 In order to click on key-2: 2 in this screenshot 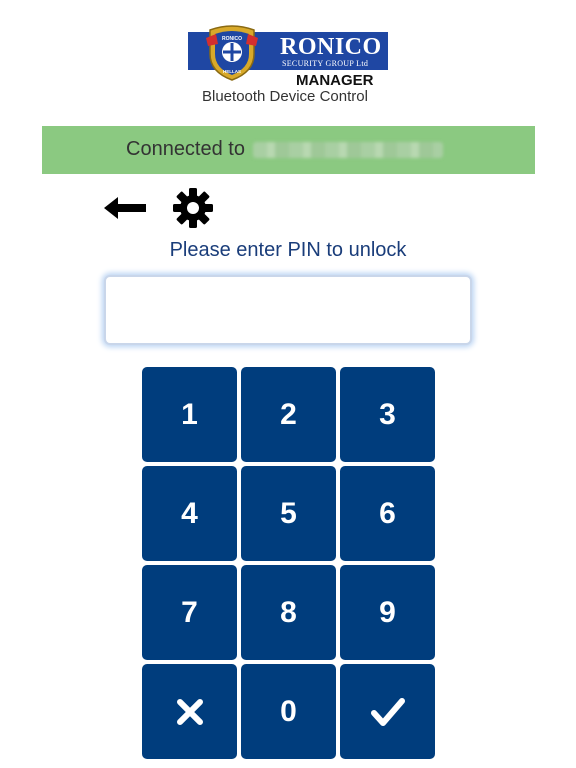, I will do `click(288, 414)`.